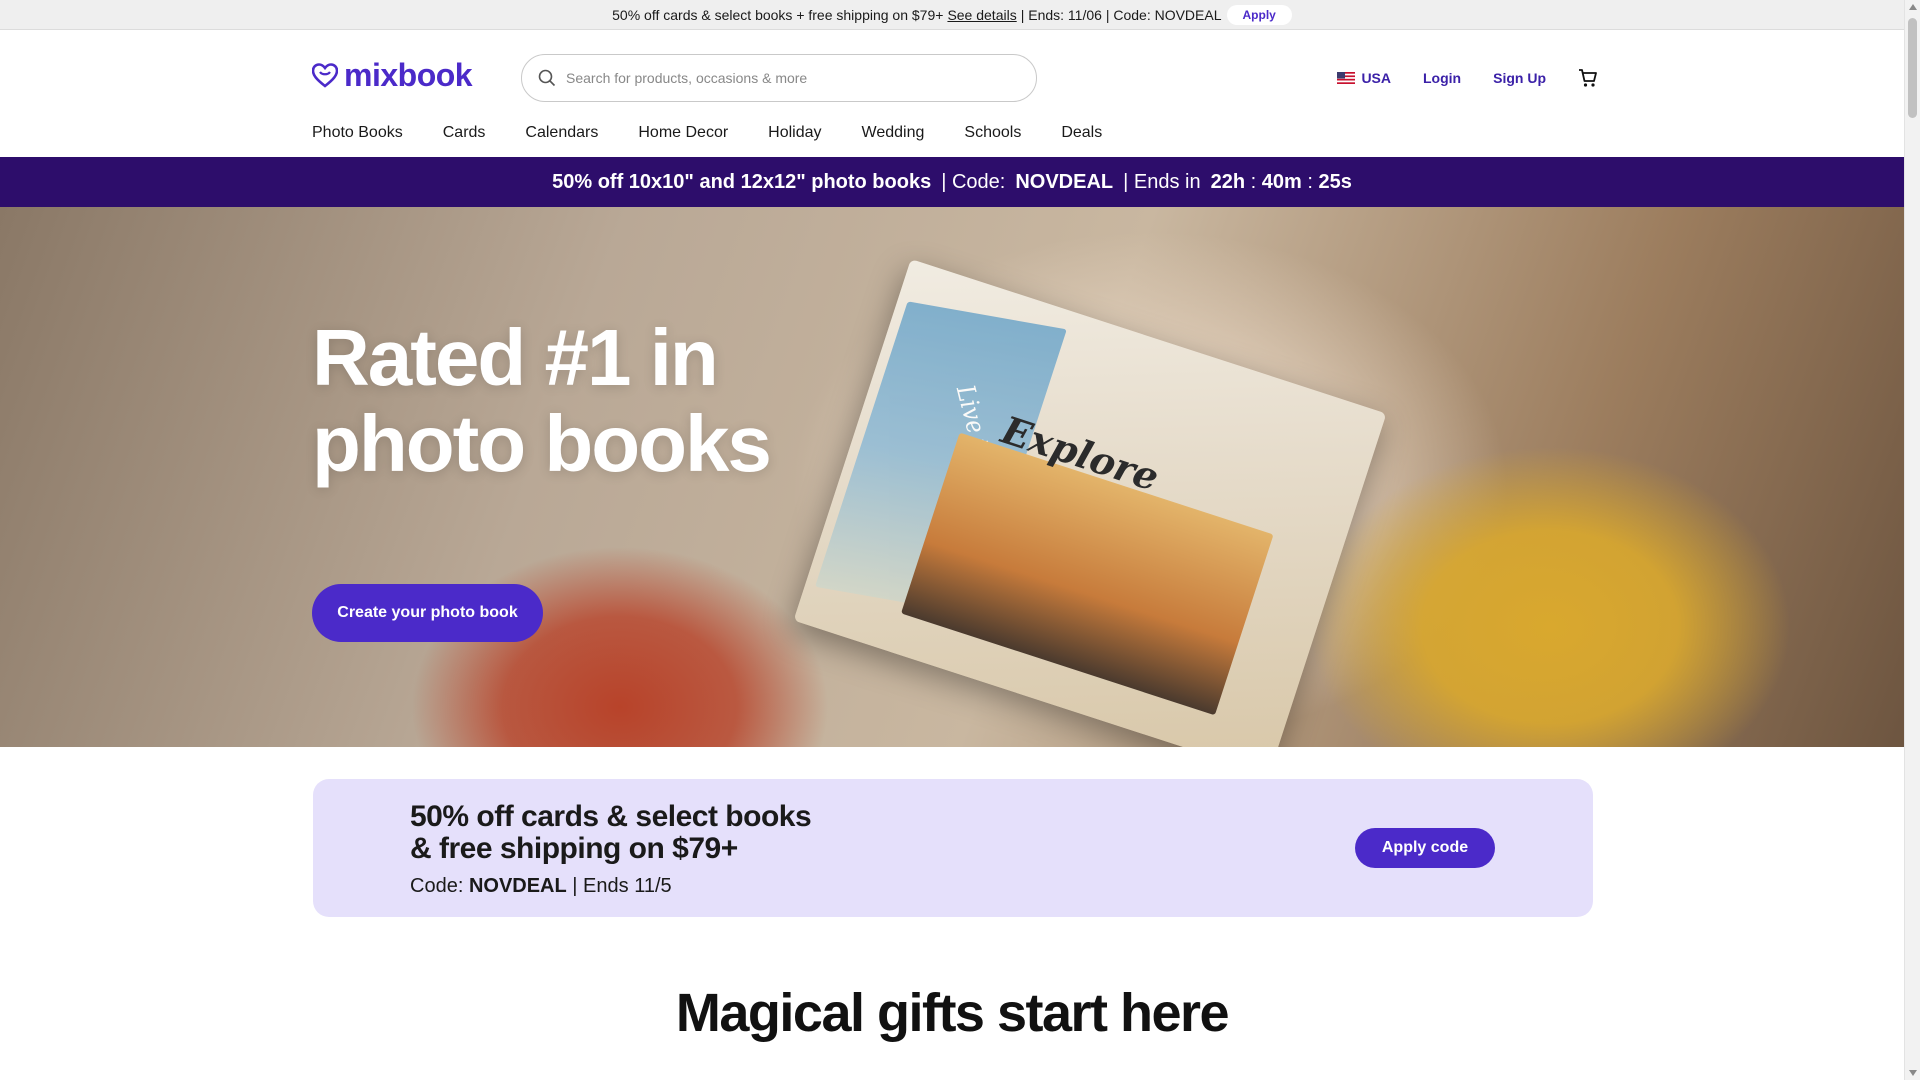 The image size is (1920, 1080). I want to click on see-details-link: See details, so click(981, 15).